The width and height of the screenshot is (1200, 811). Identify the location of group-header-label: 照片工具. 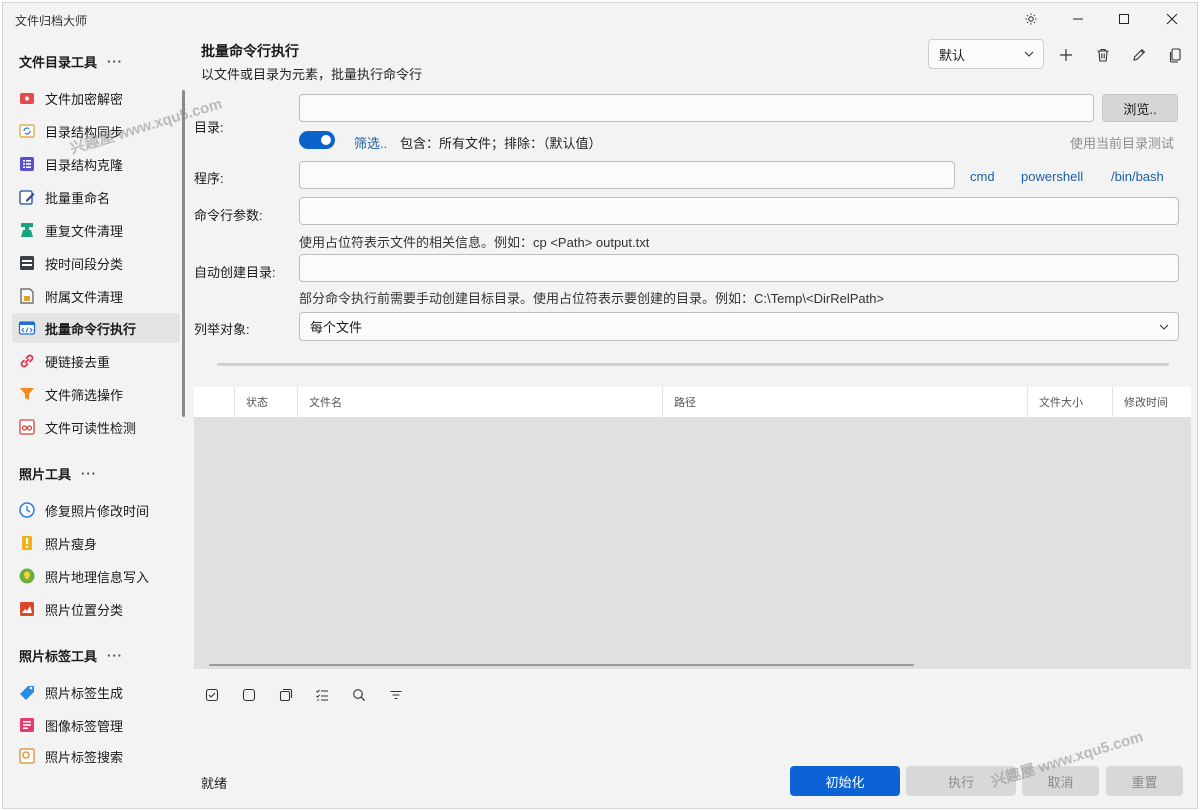
(45, 474).